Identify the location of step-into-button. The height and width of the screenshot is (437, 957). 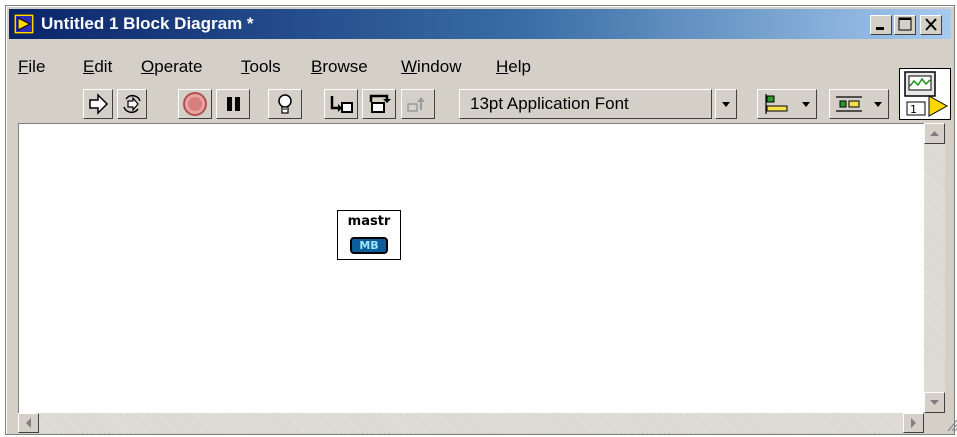
(341, 104).